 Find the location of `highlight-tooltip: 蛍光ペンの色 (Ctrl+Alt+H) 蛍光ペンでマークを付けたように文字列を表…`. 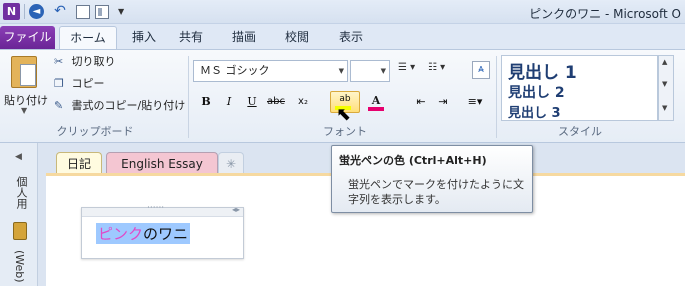

highlight-tooltip: 蛍光ペンの色 (Ctrl+Alt+H) 蛍光ペンでマークを付けたように文字列を表… is located at coordinates (432, 179).